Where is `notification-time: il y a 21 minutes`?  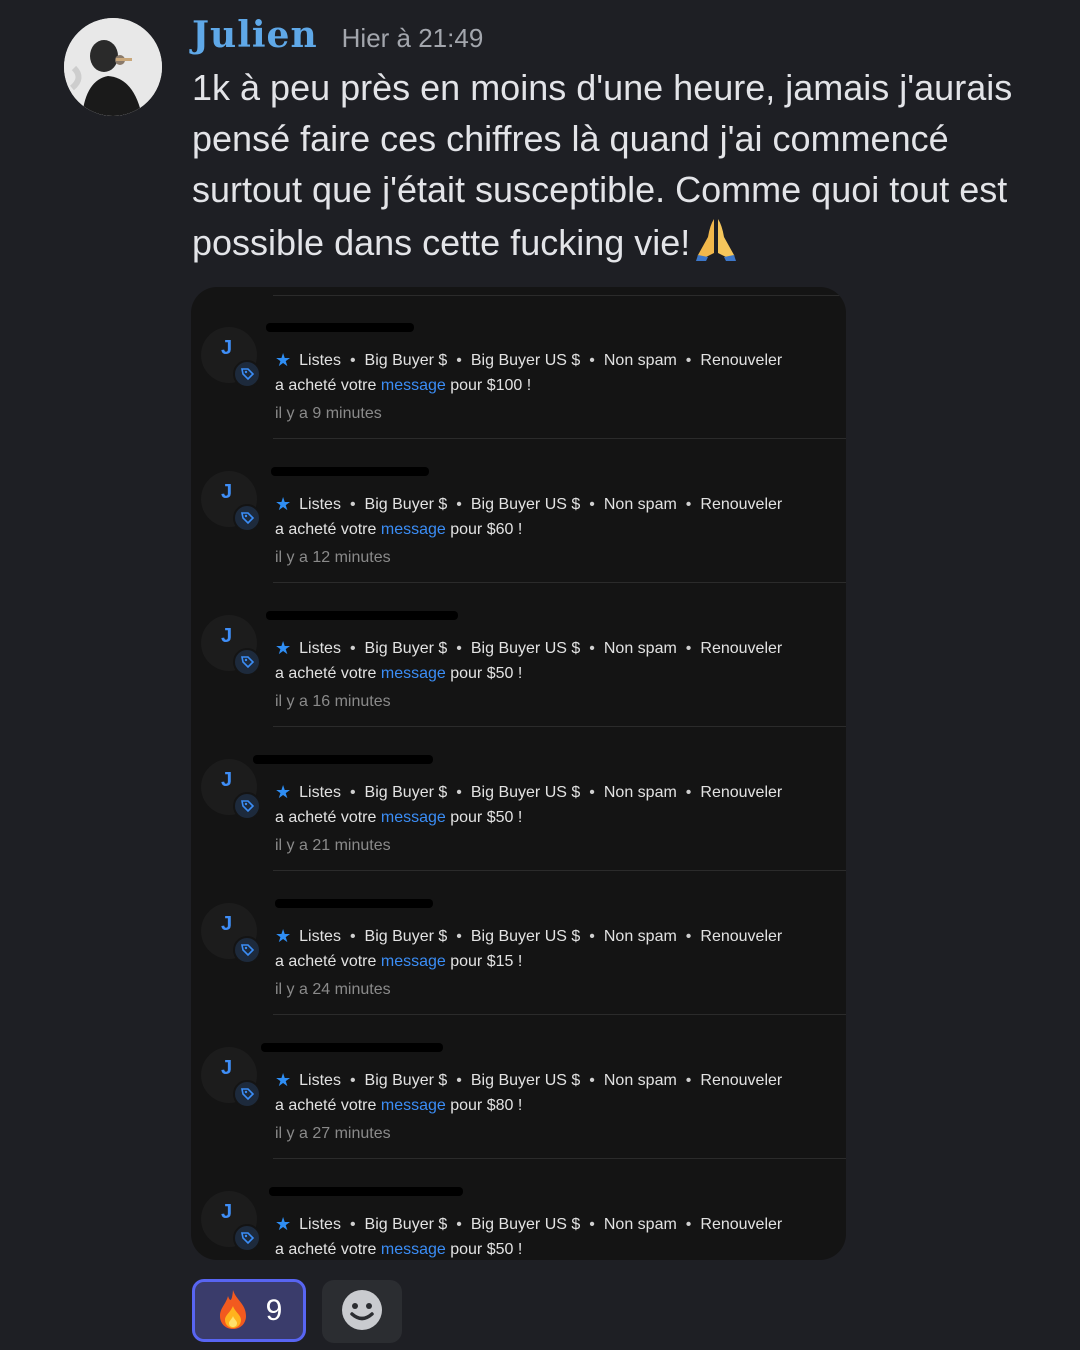
notification-time: il y a 21 minutes is located at coordinates (333, 845).